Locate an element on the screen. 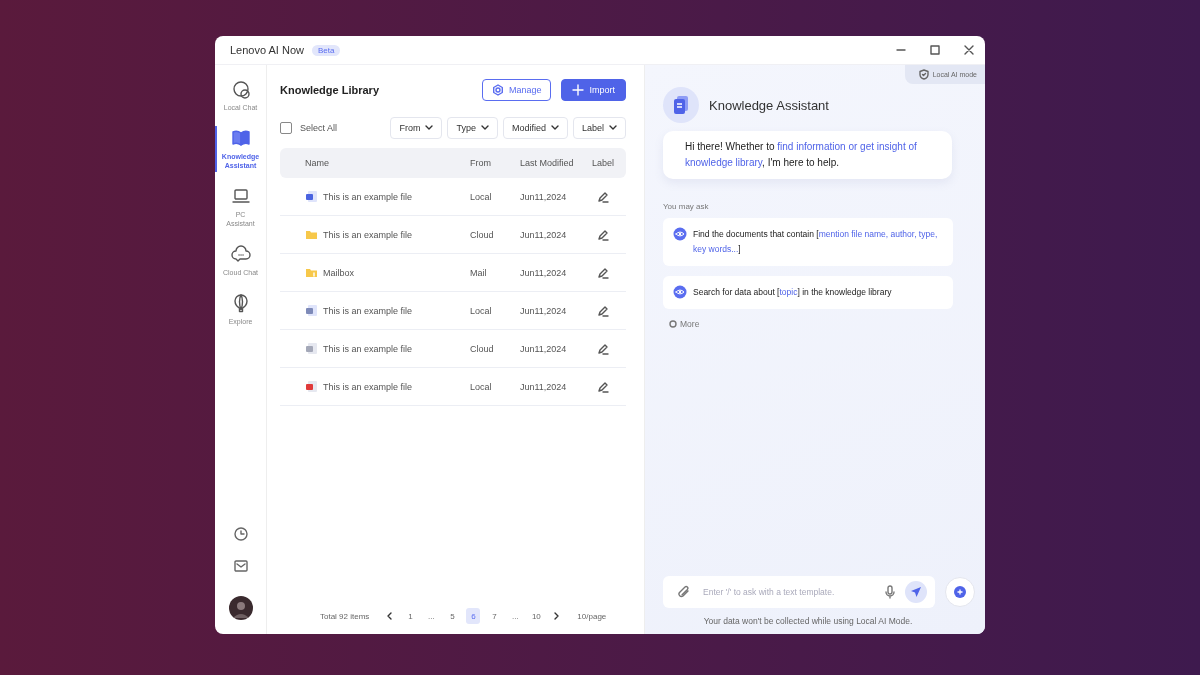 This screenshot has width=1200, height=675. shield-check-icon is located at coordinates (923, 74).